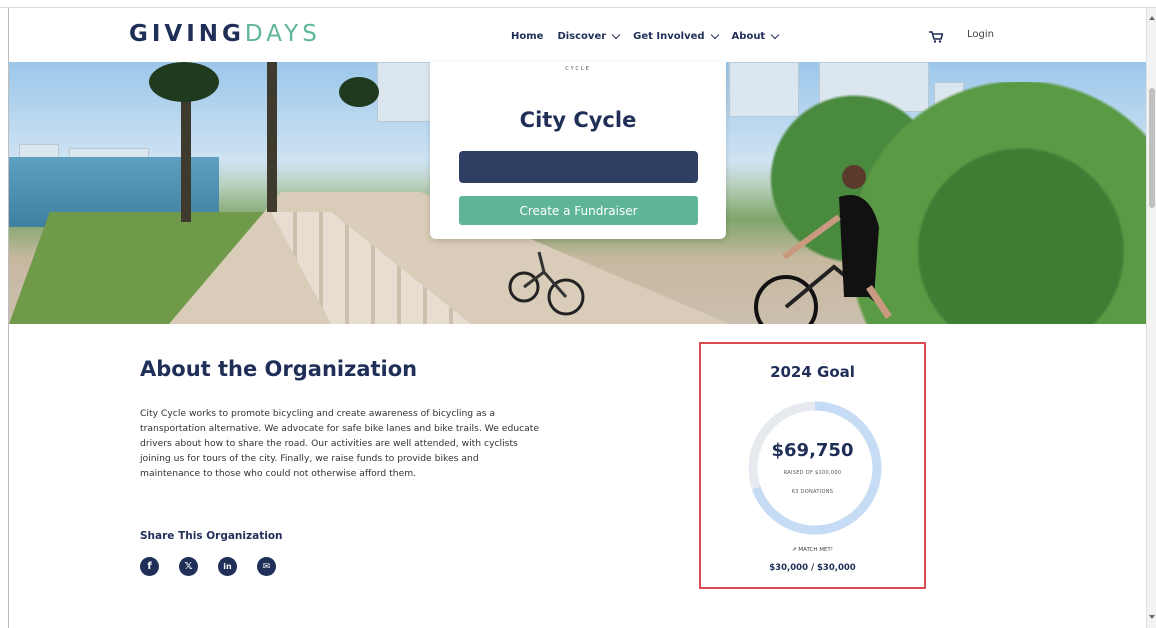  I want to click on nav-about: About, so click(755, 36).